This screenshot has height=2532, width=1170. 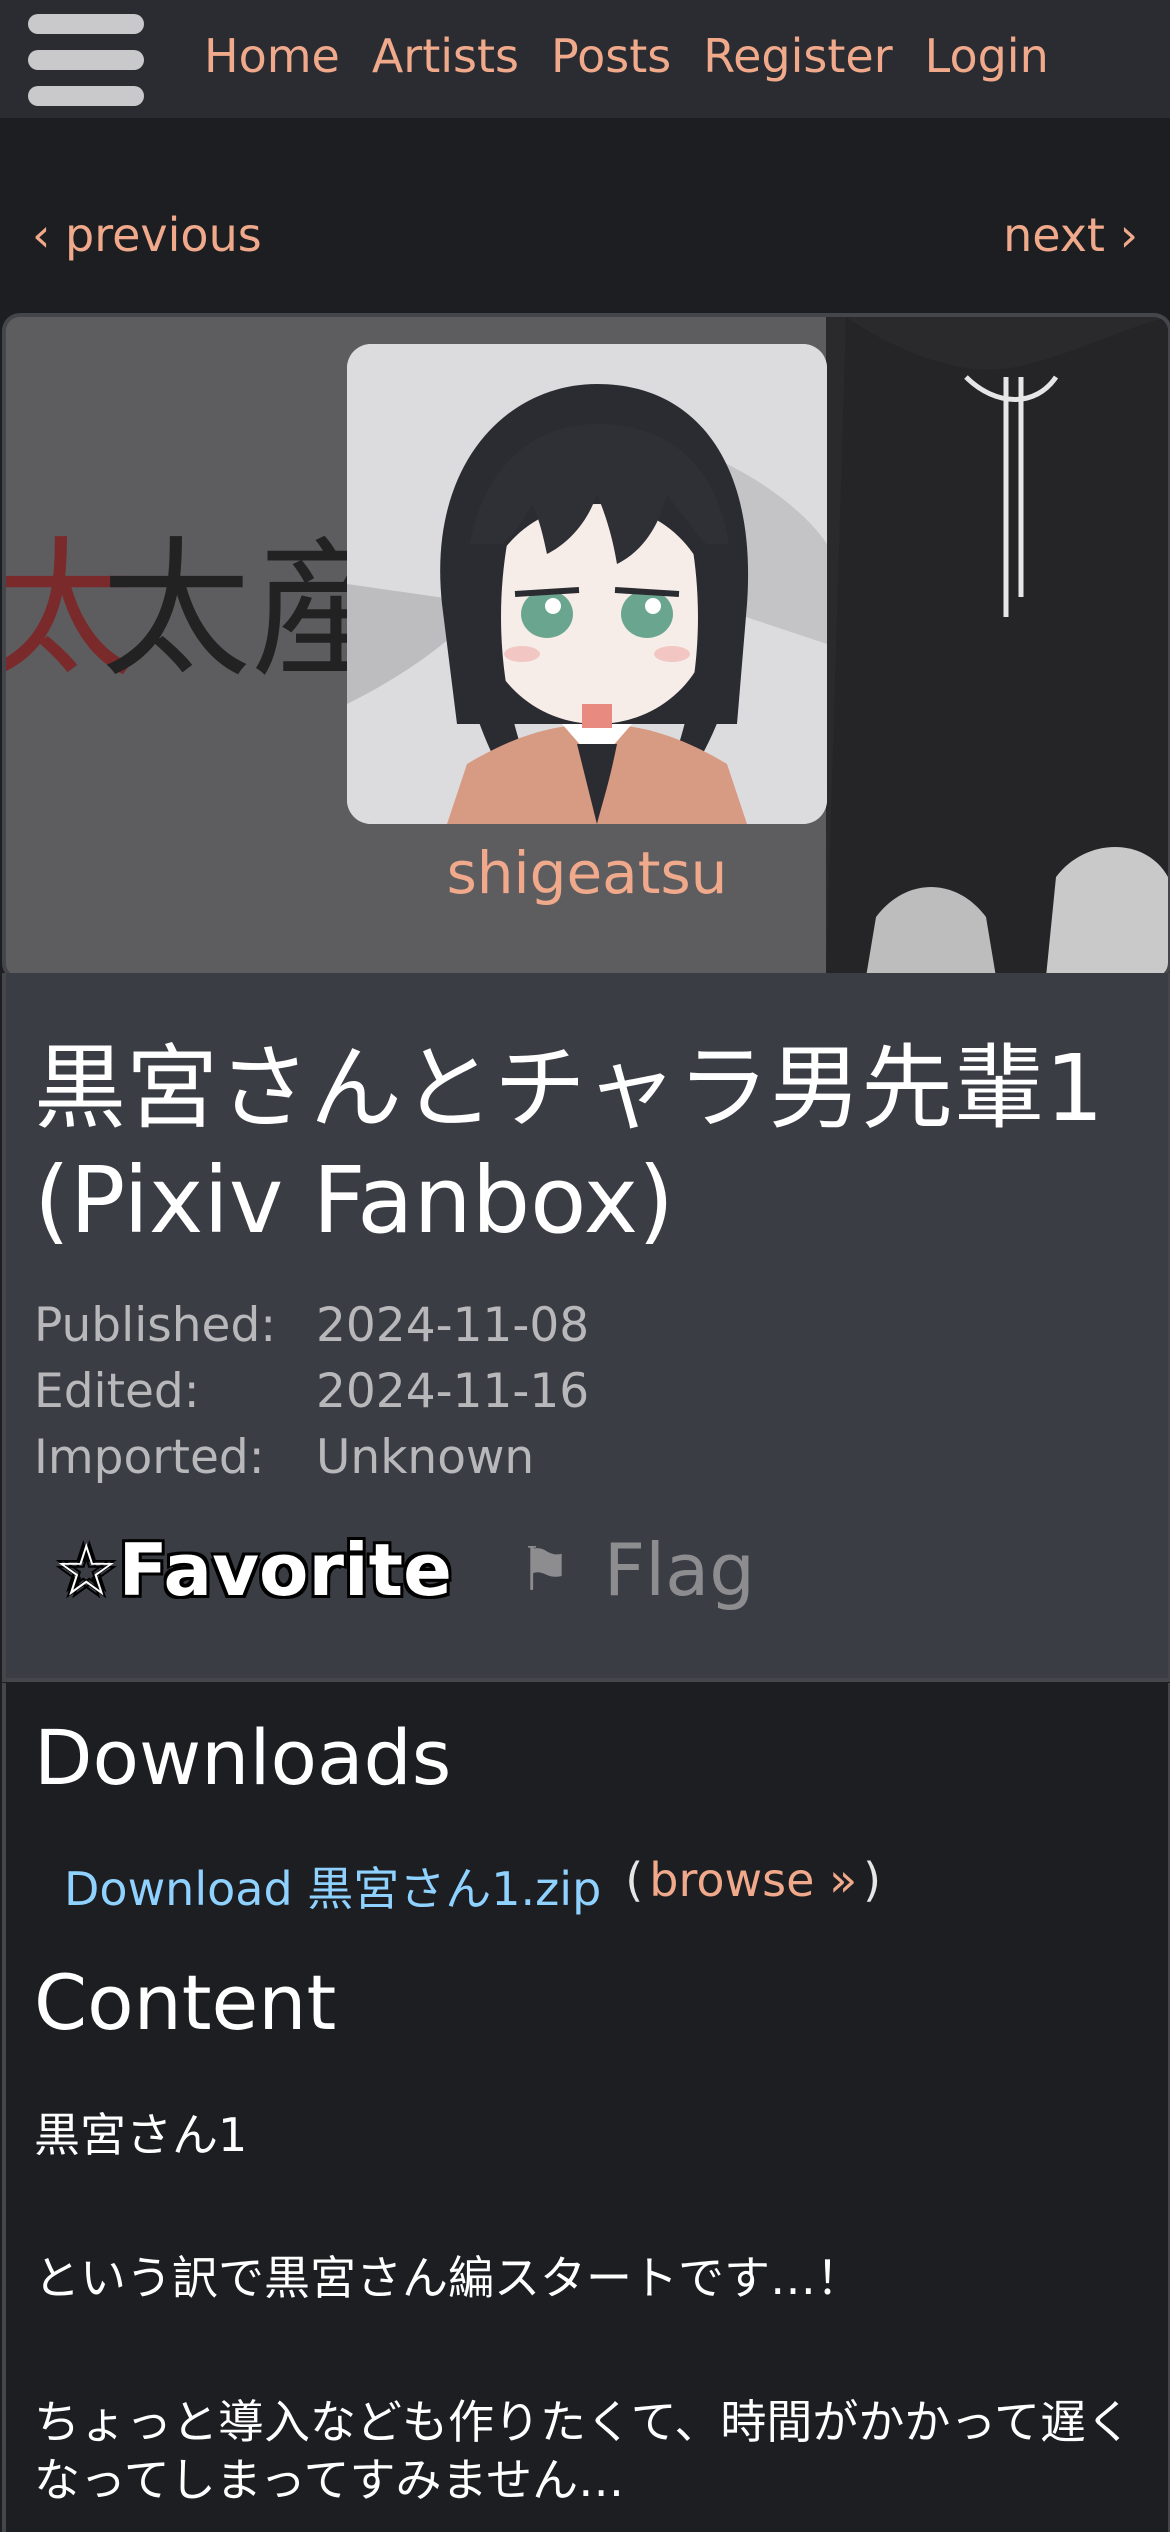 I want to click on flag-button: ⚑ Flag, so click(x=636, y=1570).